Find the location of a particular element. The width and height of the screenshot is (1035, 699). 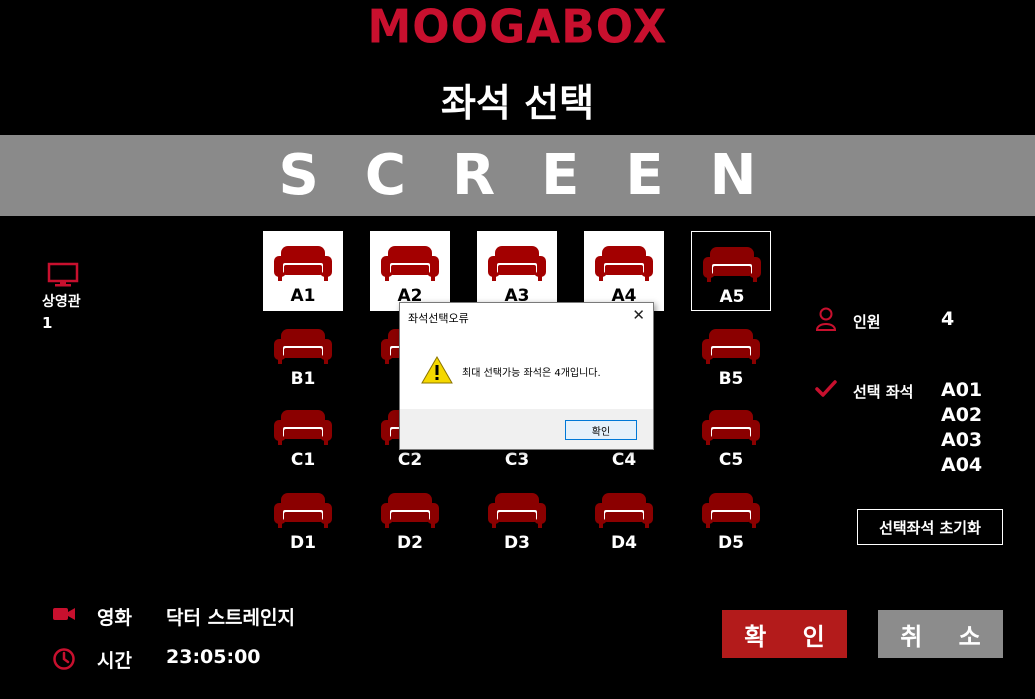

error-dialog: 좌석선택오류 ✕ 최대 선택가능 좌석은 4개입니다. 확인 is located at coordinates (526, 376).